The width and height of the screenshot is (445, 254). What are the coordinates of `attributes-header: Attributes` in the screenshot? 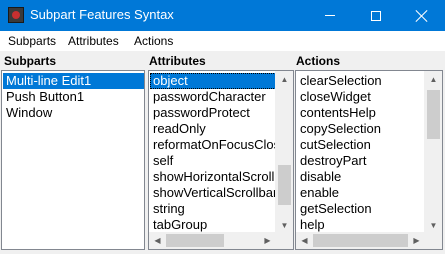 It's located at (177, 61).